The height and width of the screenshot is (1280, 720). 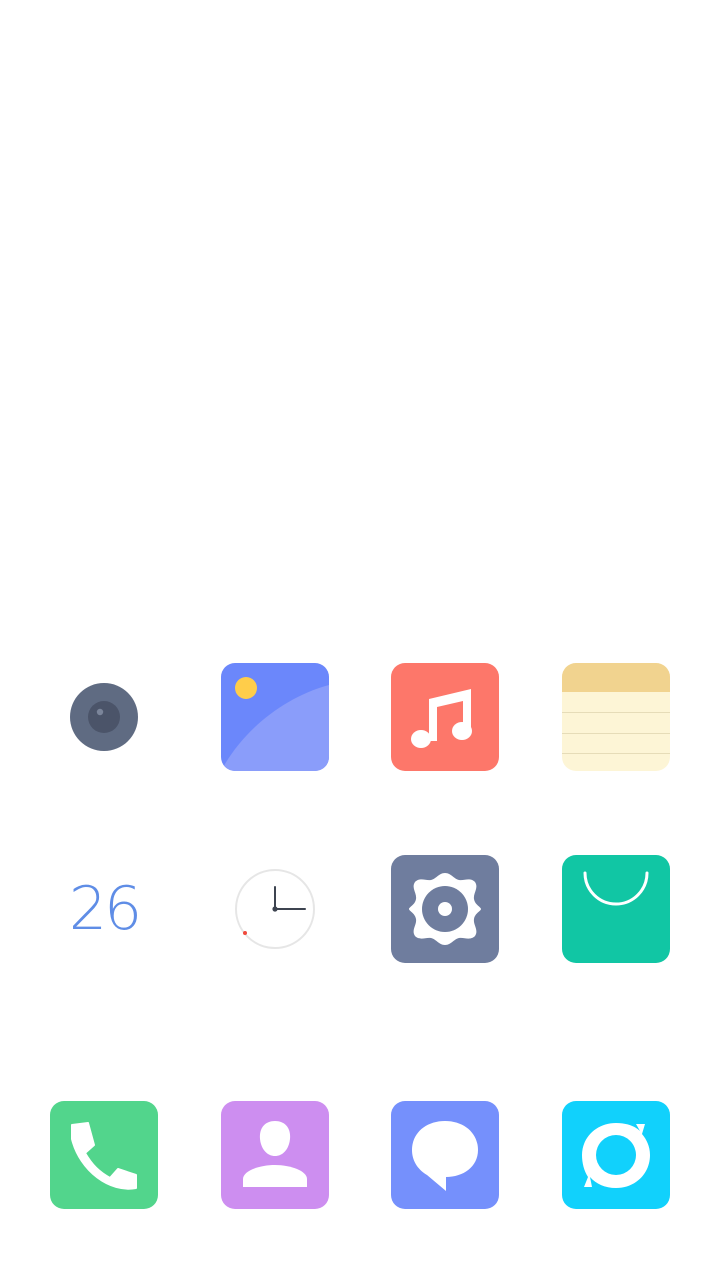 I want to click on phone-app, so click(x=104, y=1155).